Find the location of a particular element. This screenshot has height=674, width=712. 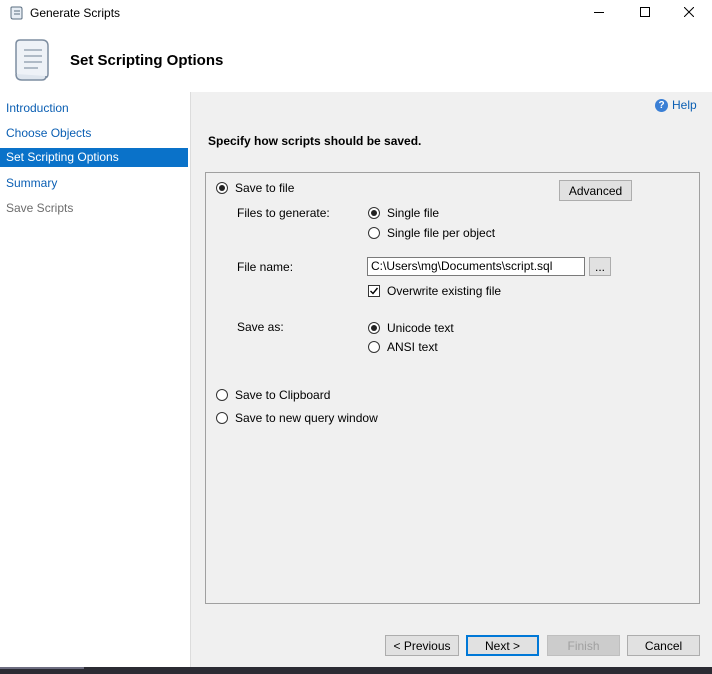

nav-item-save-scripts: Save Scripts is located at coordinates (40, 208).